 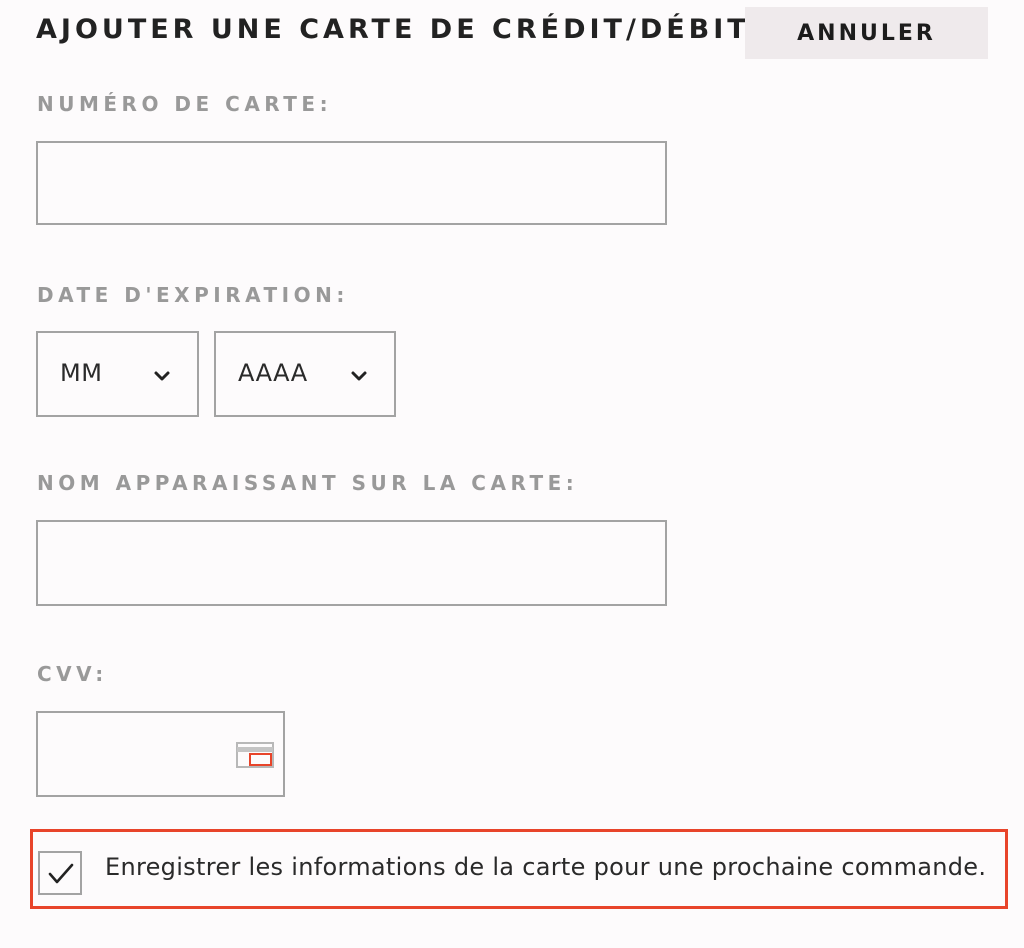 I want to click on card-number-field, so click(x=351, y=183).